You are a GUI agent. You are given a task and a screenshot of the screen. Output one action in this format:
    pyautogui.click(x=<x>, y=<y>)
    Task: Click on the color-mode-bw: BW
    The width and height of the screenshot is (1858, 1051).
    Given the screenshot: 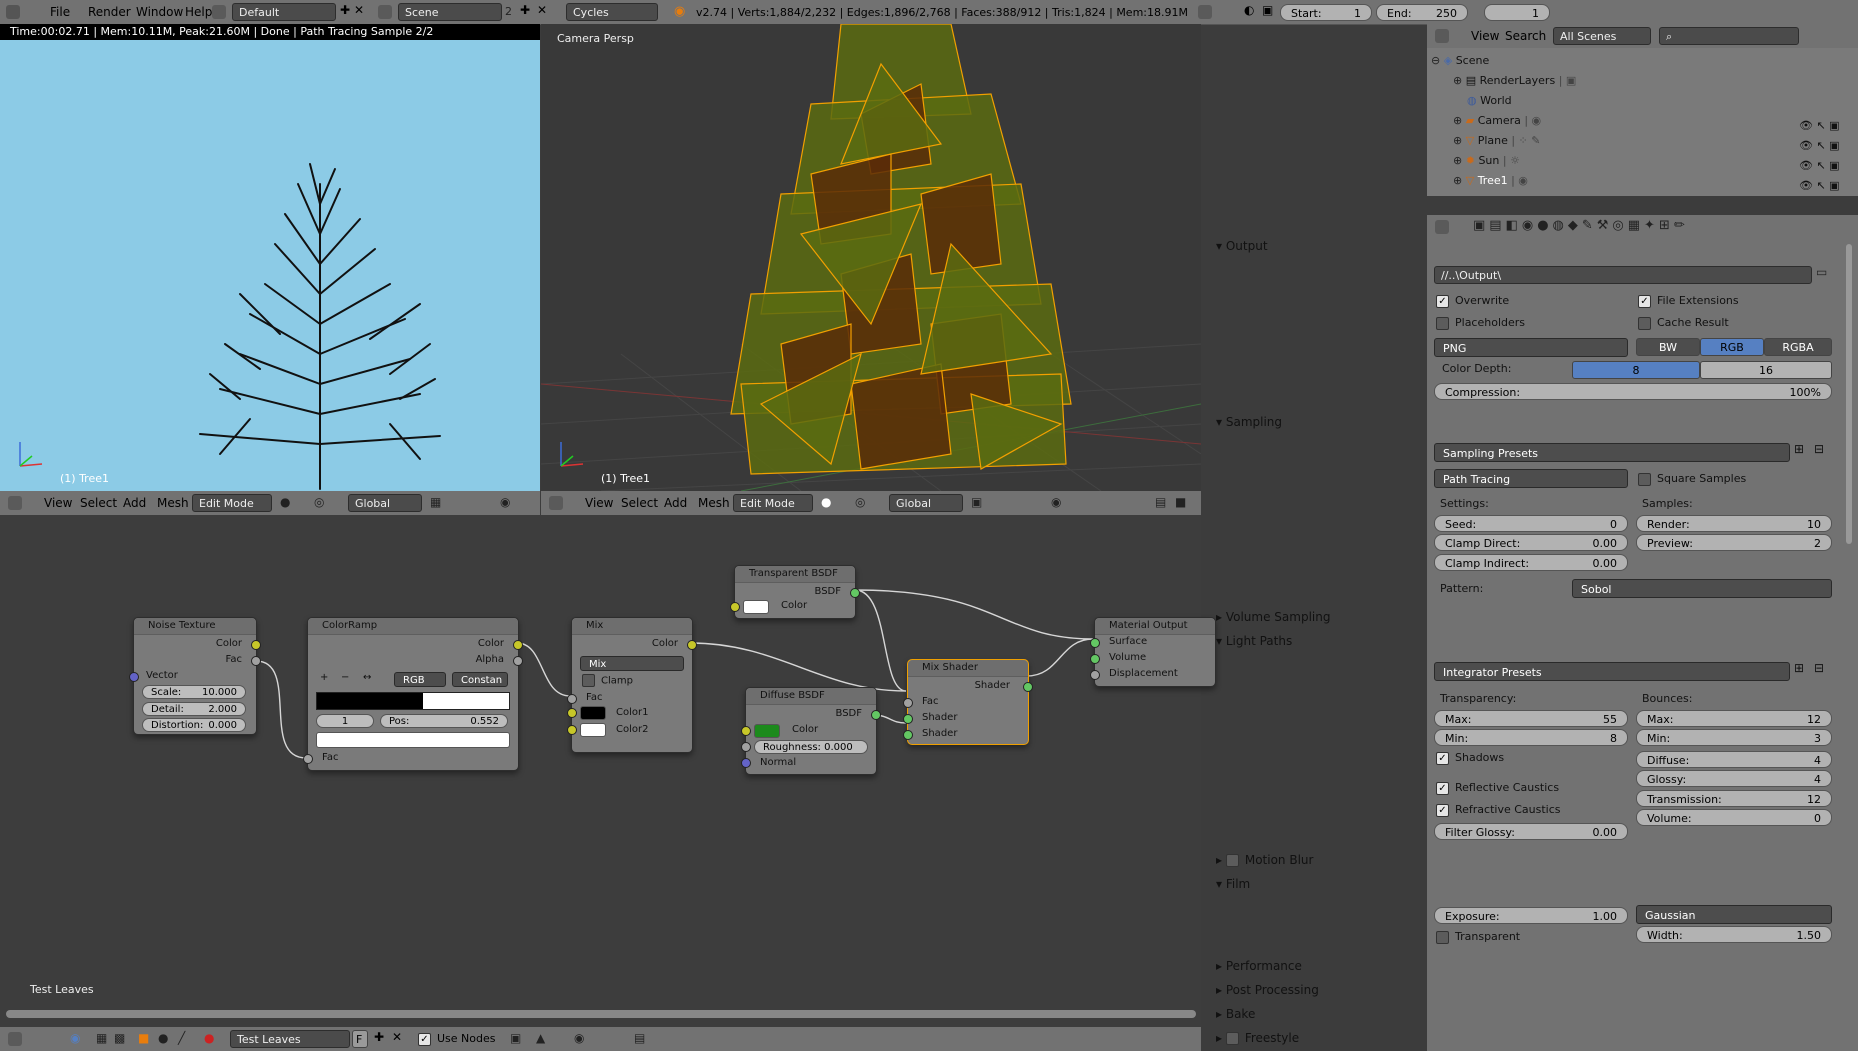 What is the action you would take?
    pyautogui.click(x=1668, y=347)
    